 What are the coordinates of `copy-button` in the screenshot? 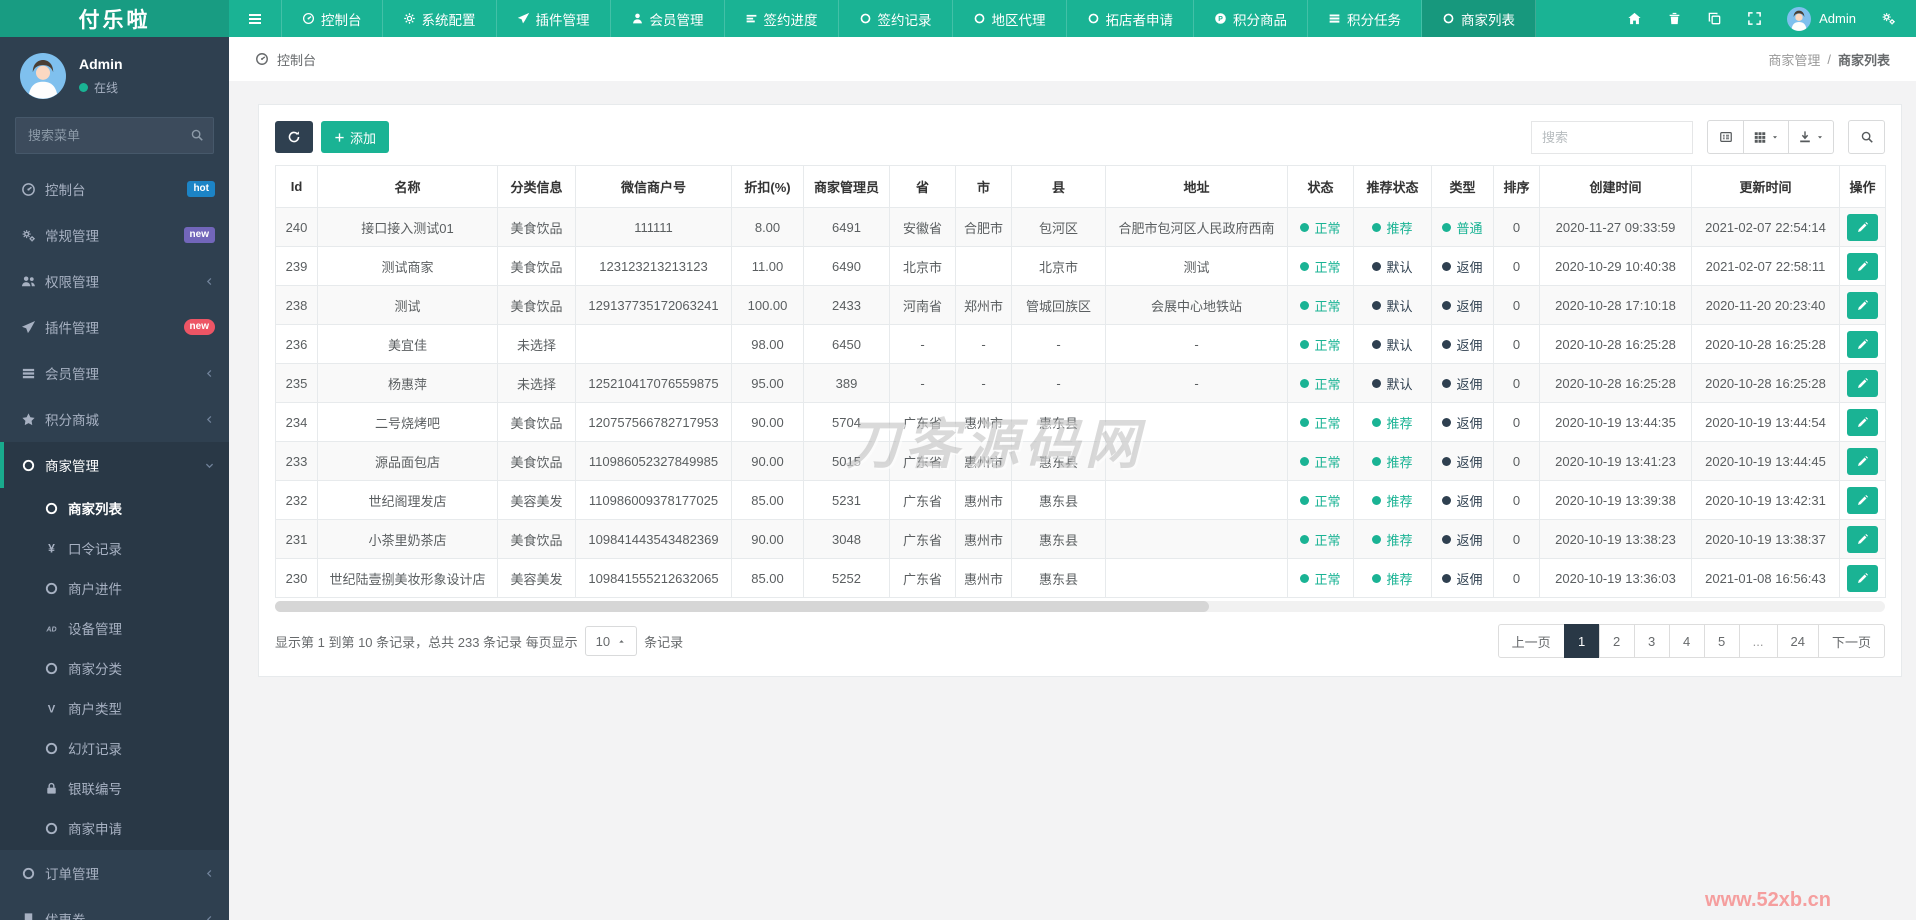 It's located at (1714, 18).